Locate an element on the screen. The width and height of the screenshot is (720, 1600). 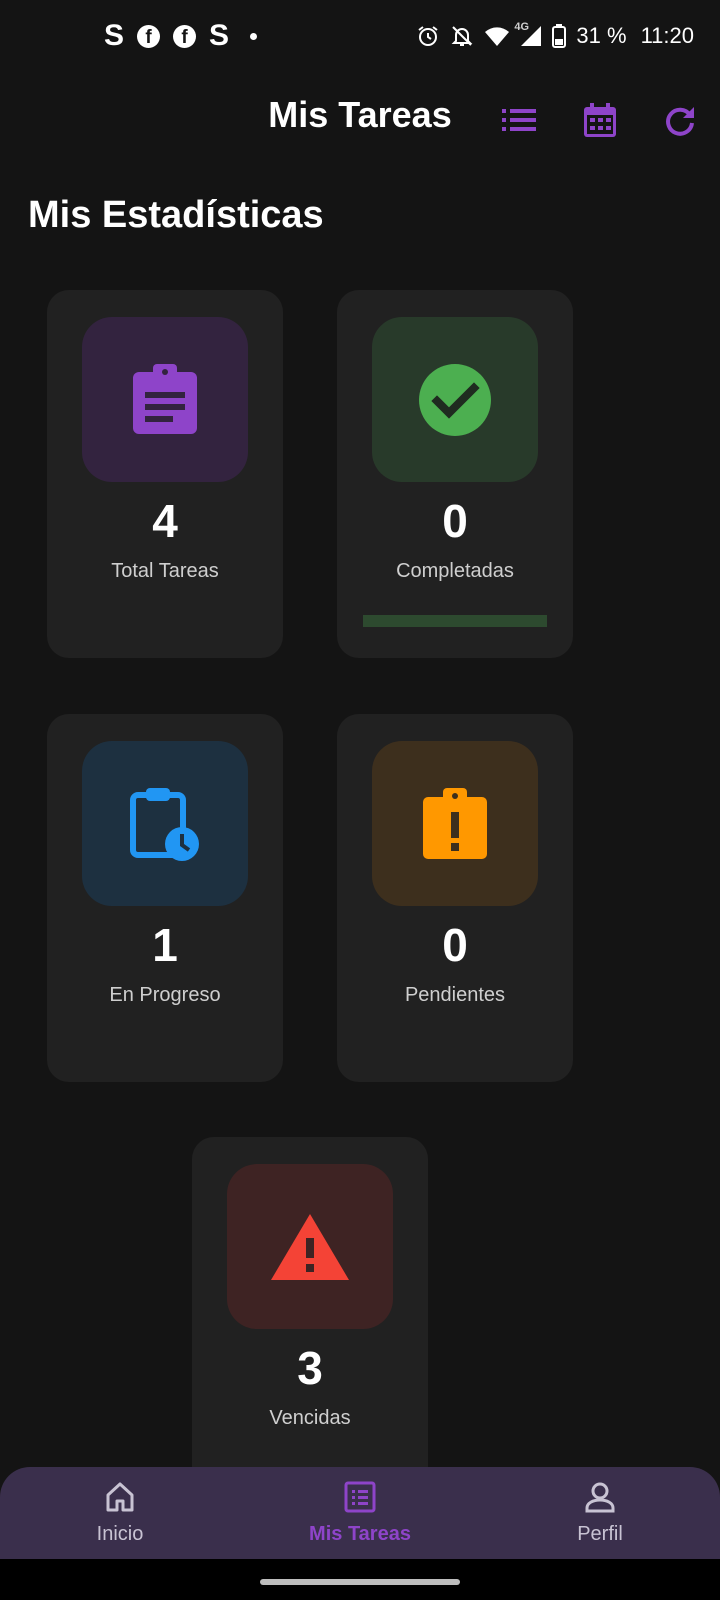
stat-value: 4 is located at coordinates (165, 521).